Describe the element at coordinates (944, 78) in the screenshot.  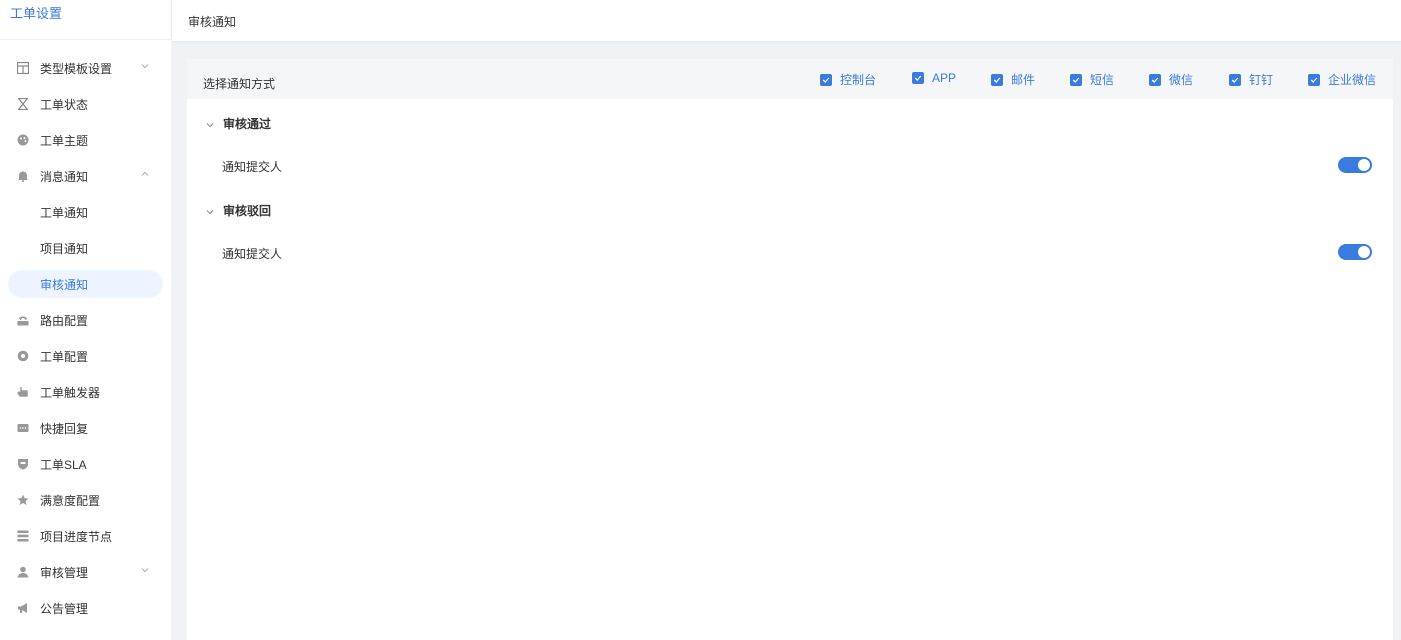
I see `channel-label: APP` at that location.